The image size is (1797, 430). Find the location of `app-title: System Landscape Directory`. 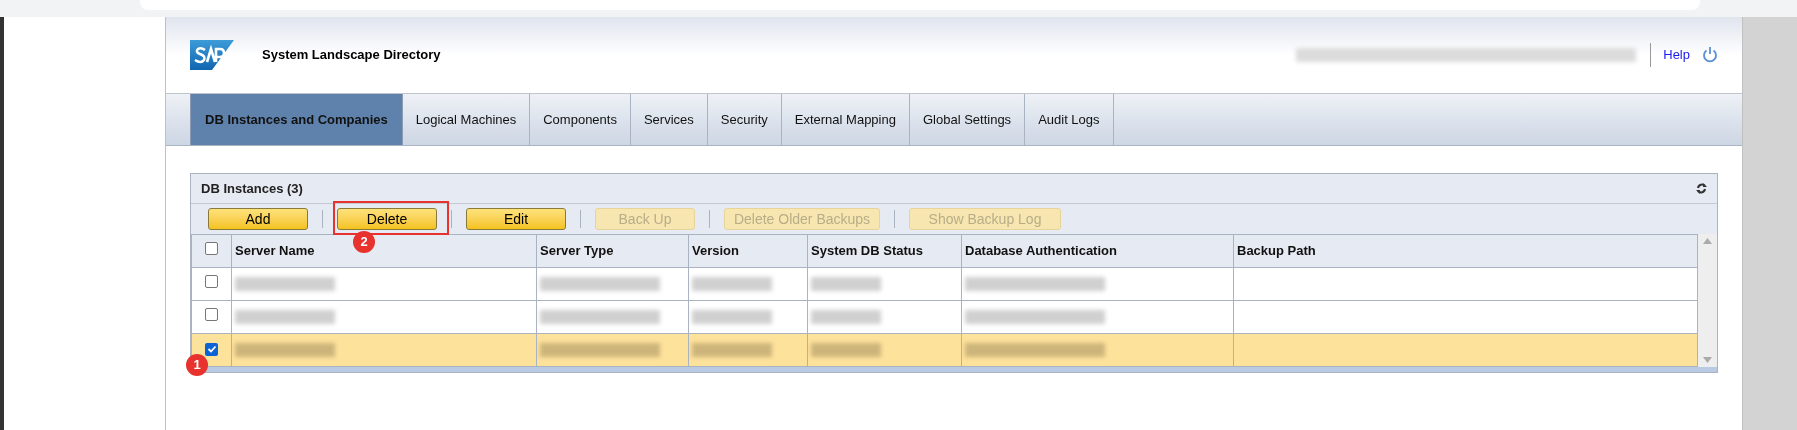

app-title: System Landscape Directory is located at coordinates (351, 55).